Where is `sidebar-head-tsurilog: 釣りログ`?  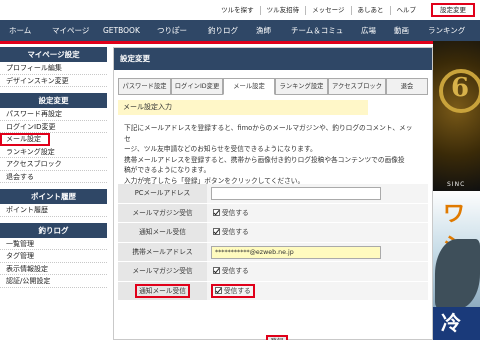
sidebar-head-tsurilog: 釣りログ is located at coordinates (53, 230).